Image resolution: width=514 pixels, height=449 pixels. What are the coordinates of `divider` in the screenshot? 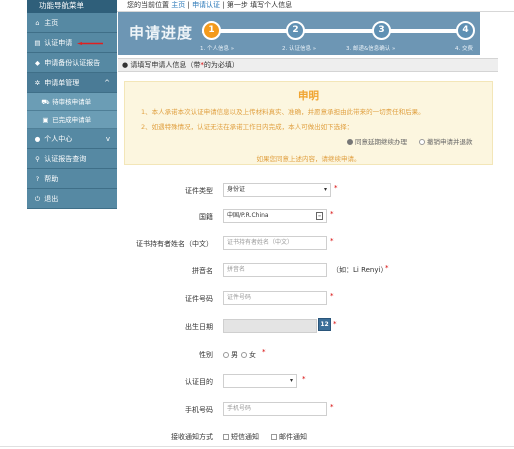 It's located at (257, 446).